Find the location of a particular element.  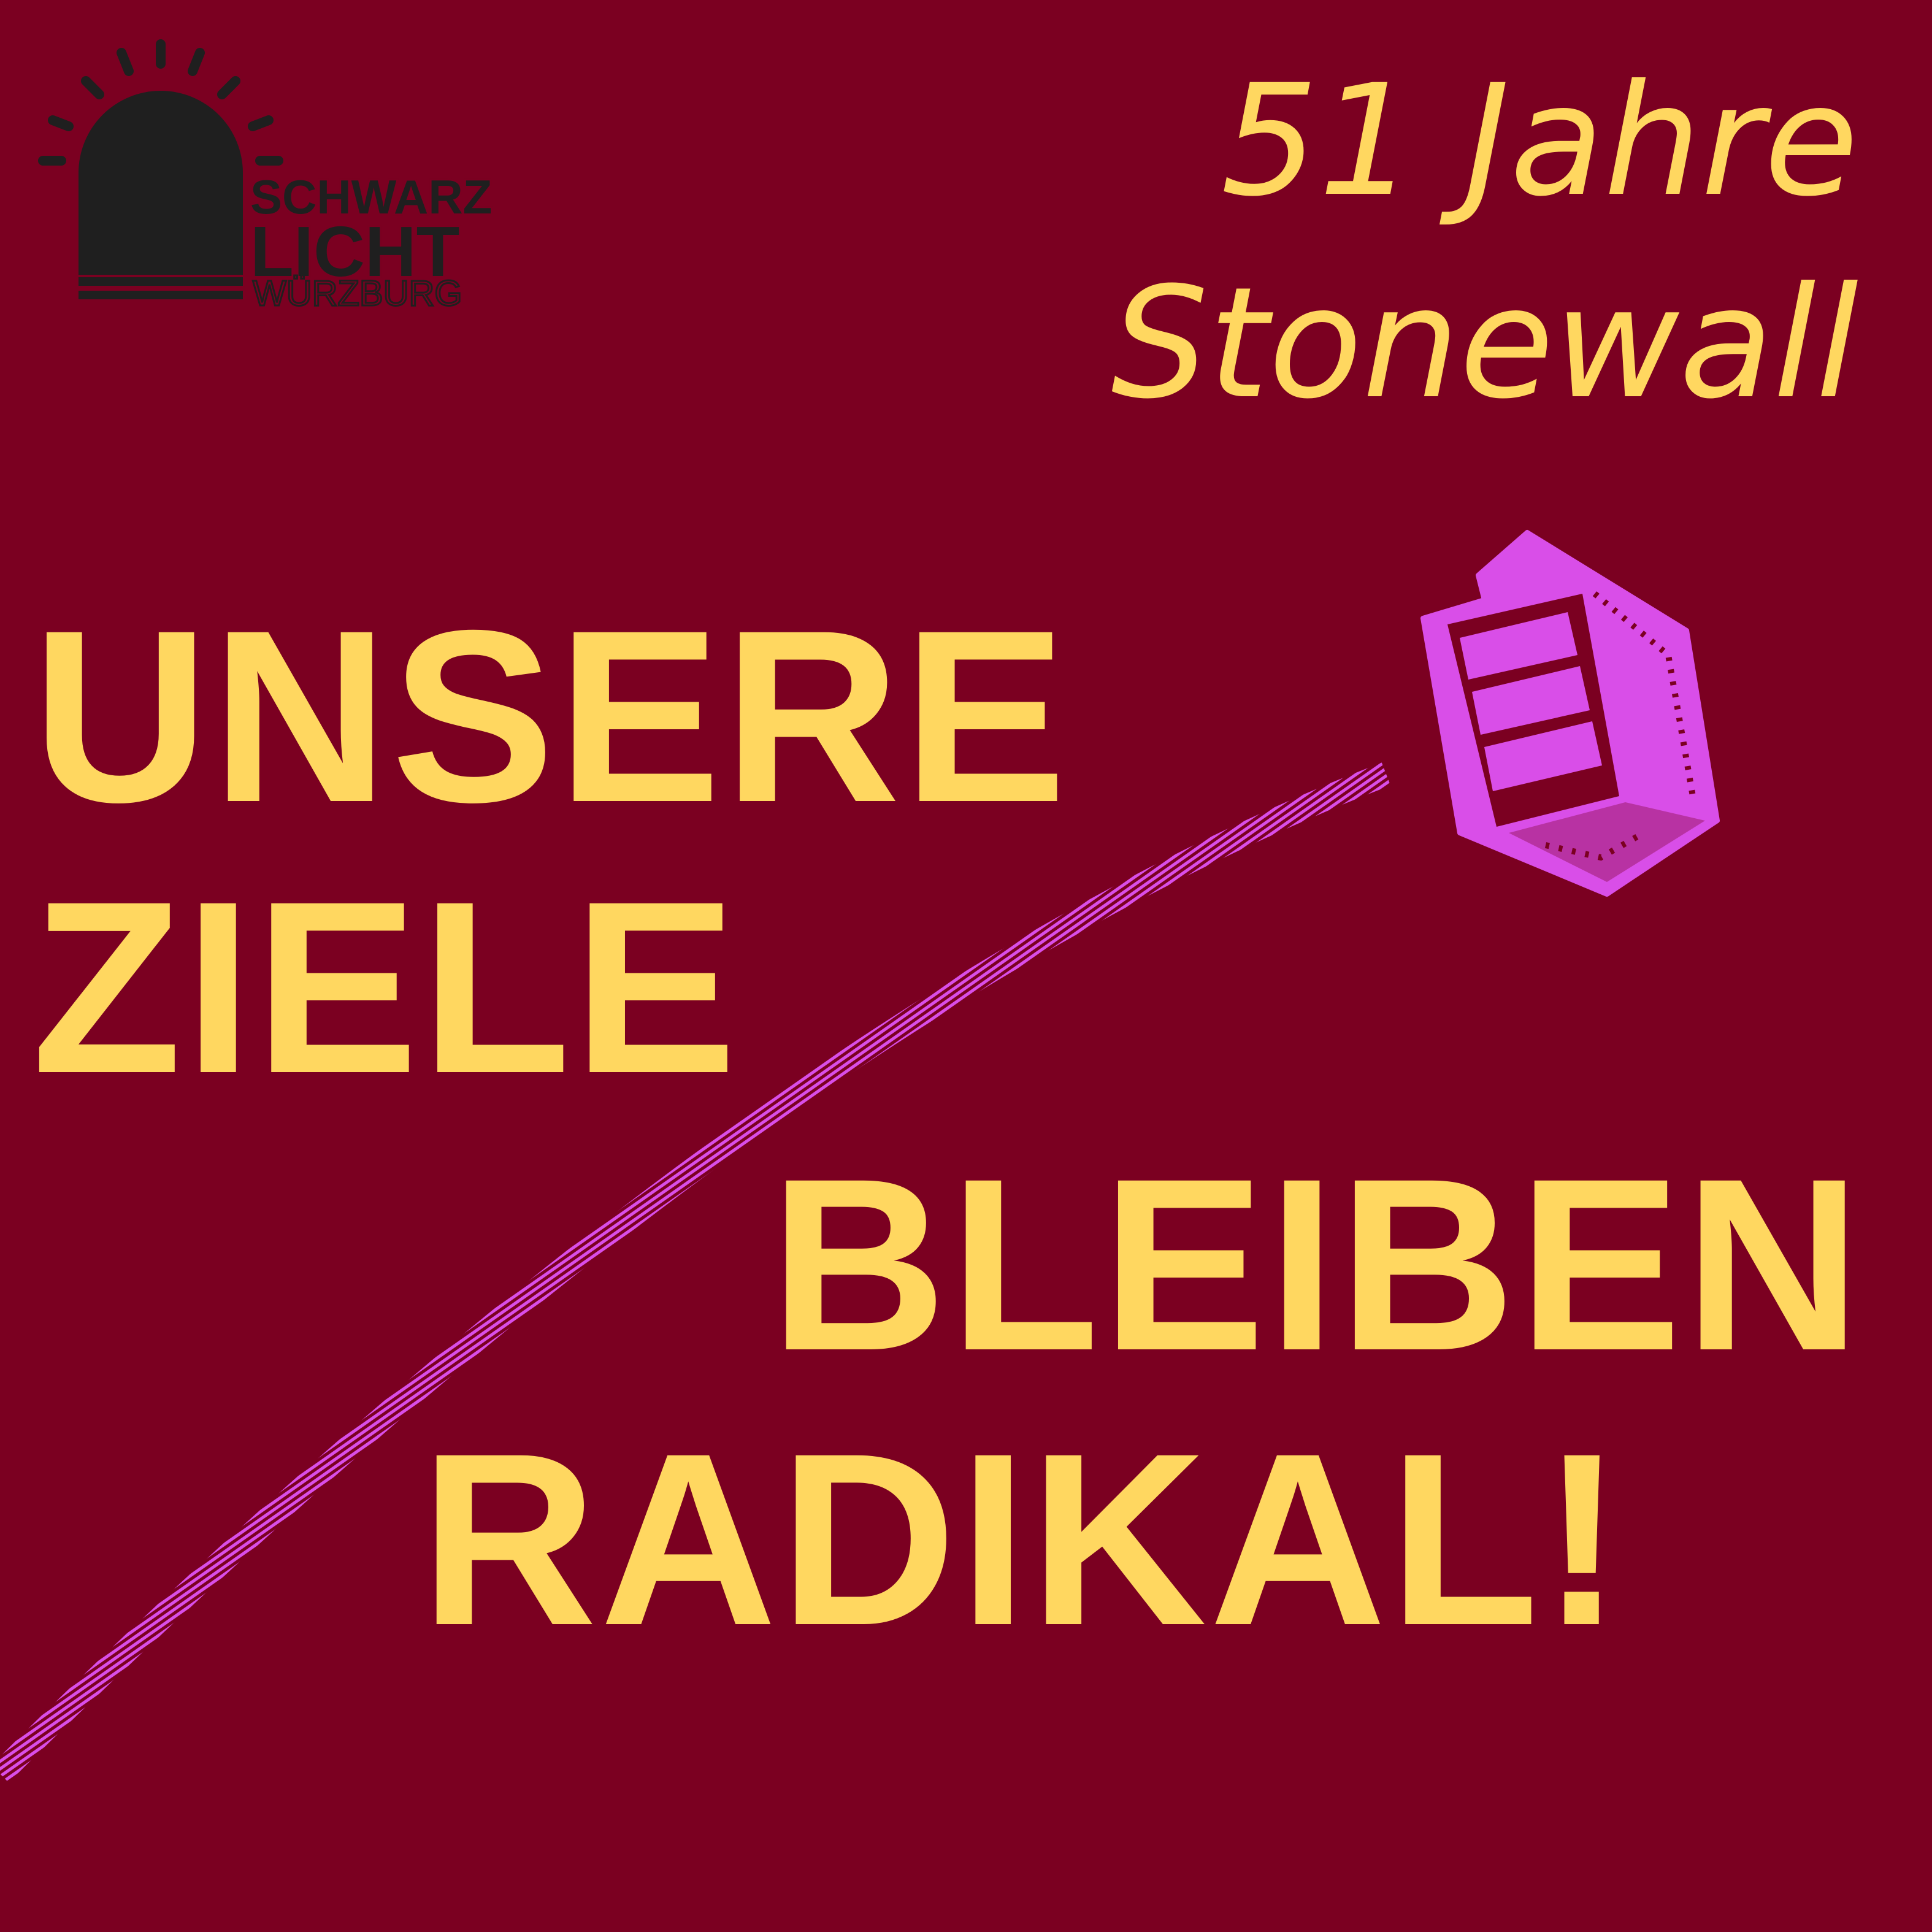

brick-icon is located at coordinates (1570, 713).